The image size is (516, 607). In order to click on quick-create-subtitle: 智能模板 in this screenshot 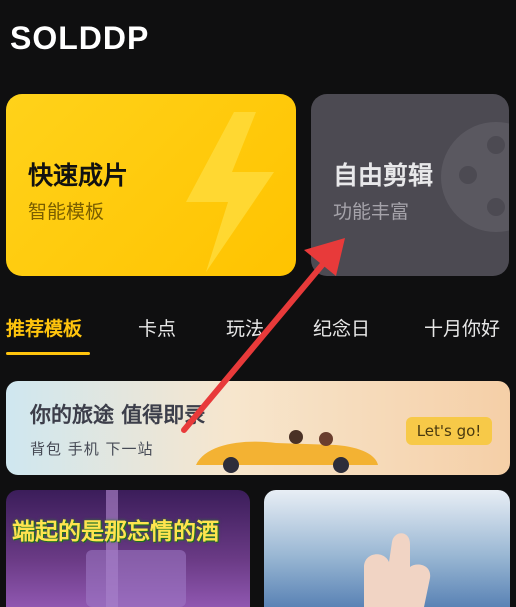, I will do `click(66, 212)`.